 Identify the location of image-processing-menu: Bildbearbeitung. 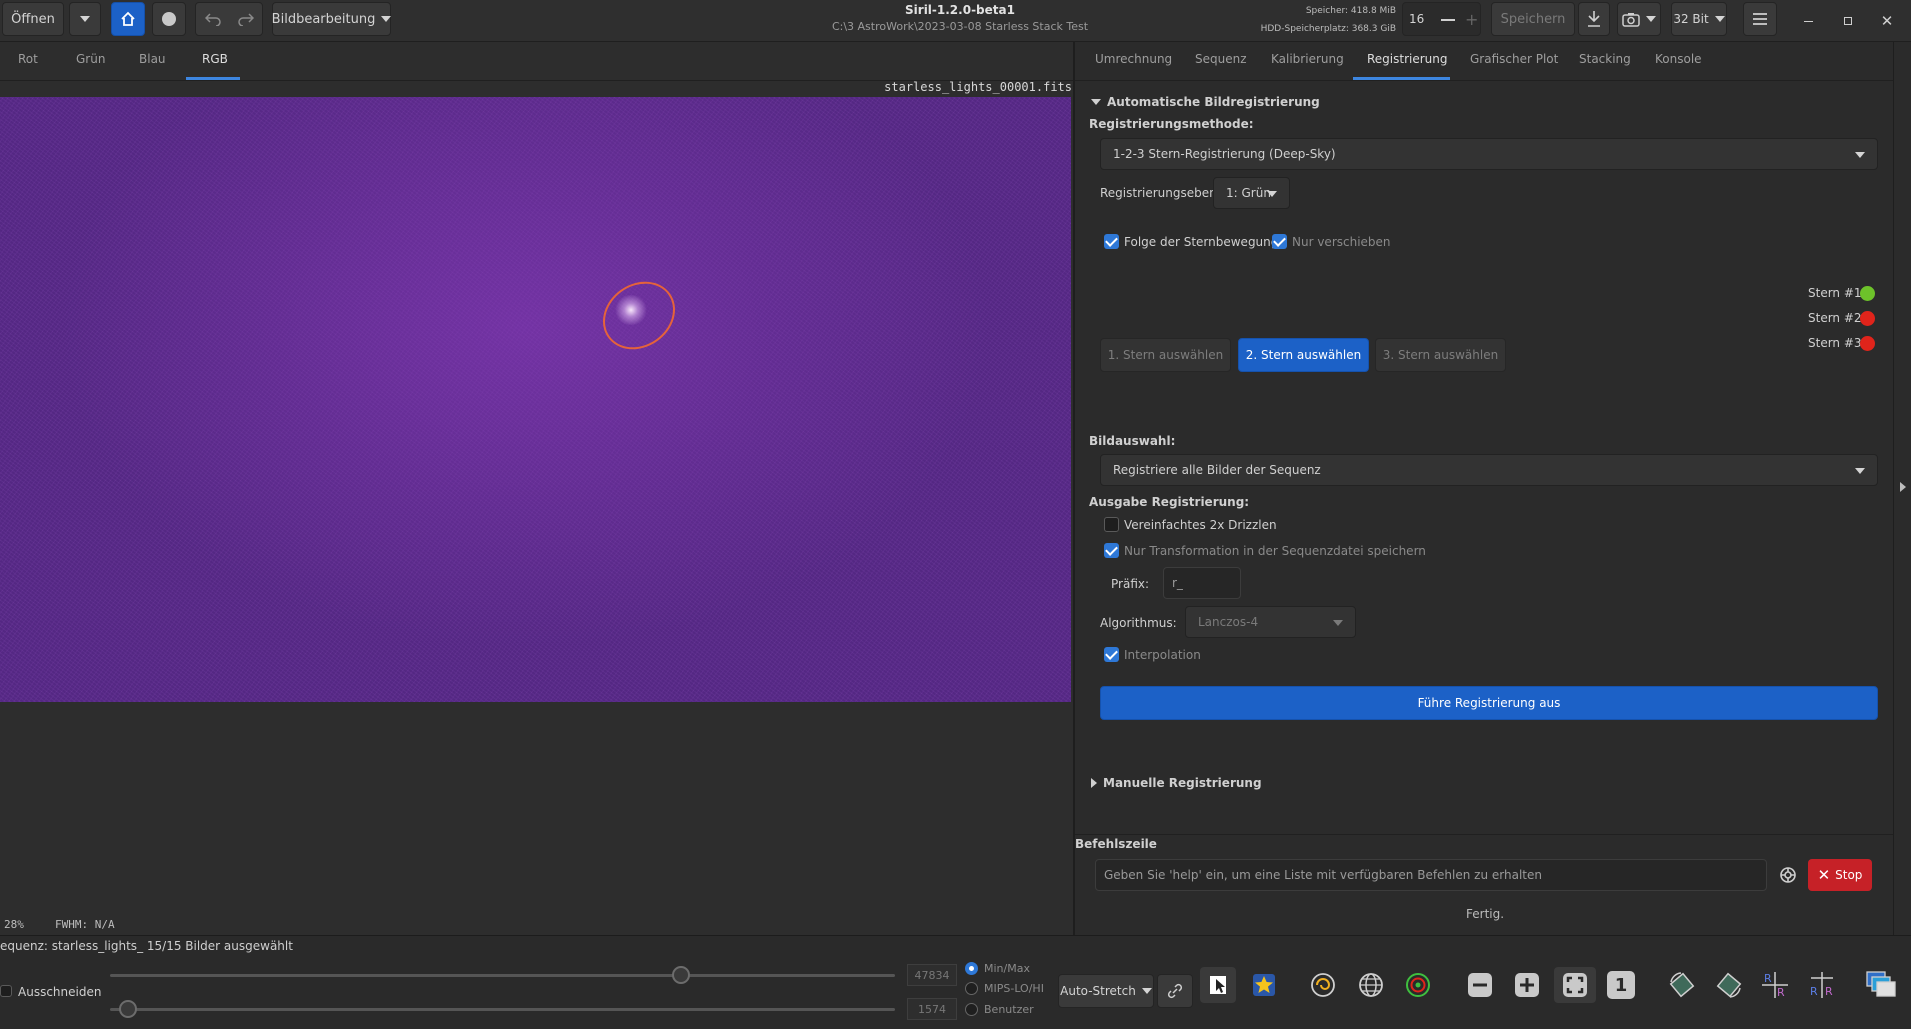
(332, 19).